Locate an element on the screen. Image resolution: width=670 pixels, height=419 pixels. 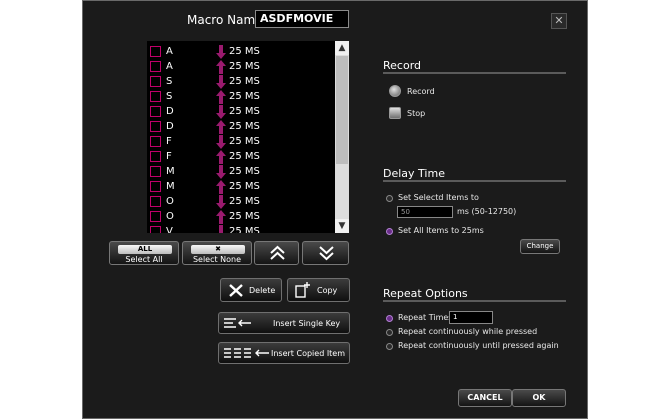
macro-name-input: ASDFMOVIE is located at coordinates (302, 19).